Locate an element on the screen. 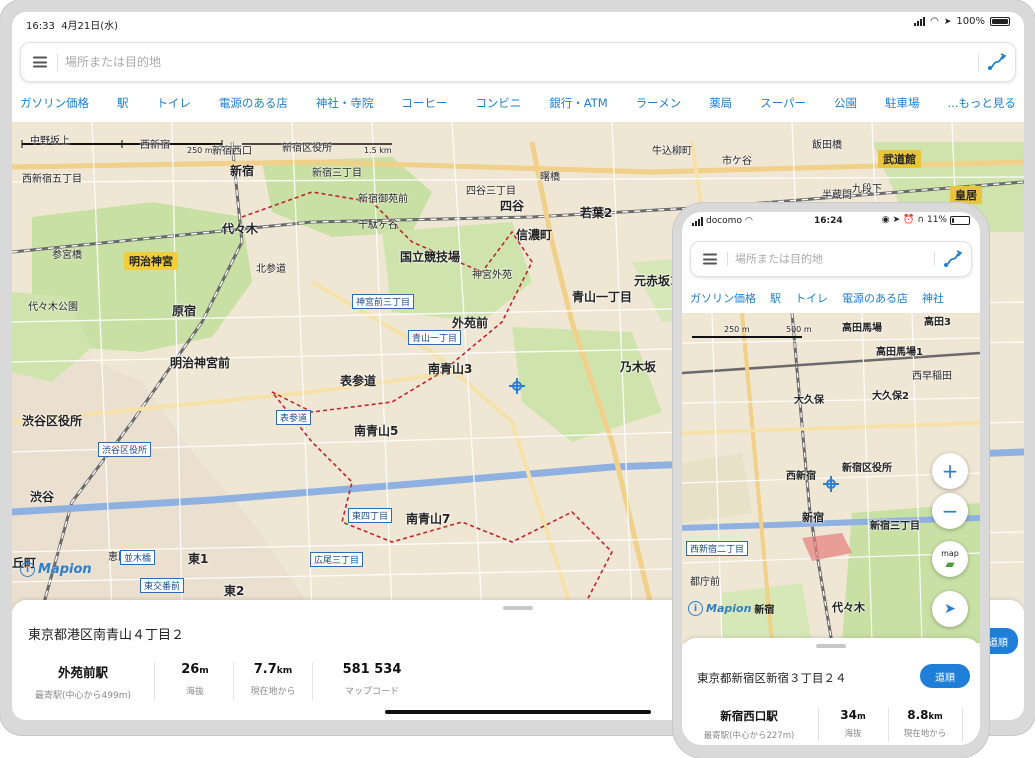 The image size is (1035, 758). status-right: ◠ ➤ 100% is located at coordinates (962, 21).